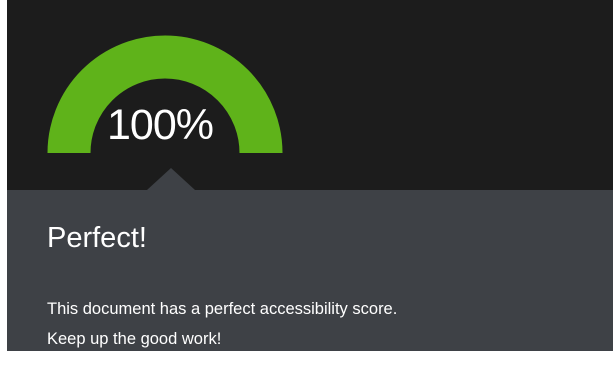 This screenshot has width=613, height=378. I want to click on result-headline: Perfect!, so click(97, 238).